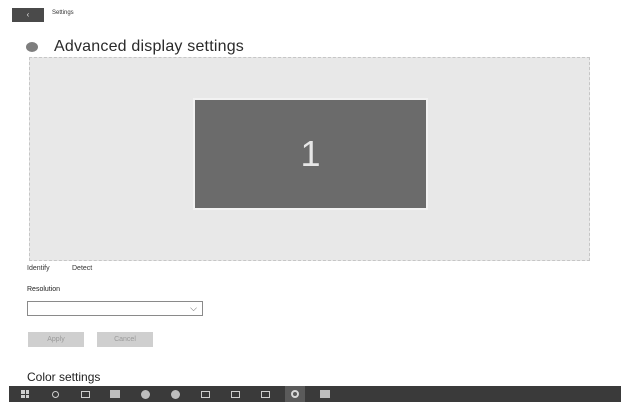 The width and height of the screenshot is (629, 402). What do you see at coordinates (265, 394) in the screenshot?
I see `image-icon` at bounding box center [265, 394].